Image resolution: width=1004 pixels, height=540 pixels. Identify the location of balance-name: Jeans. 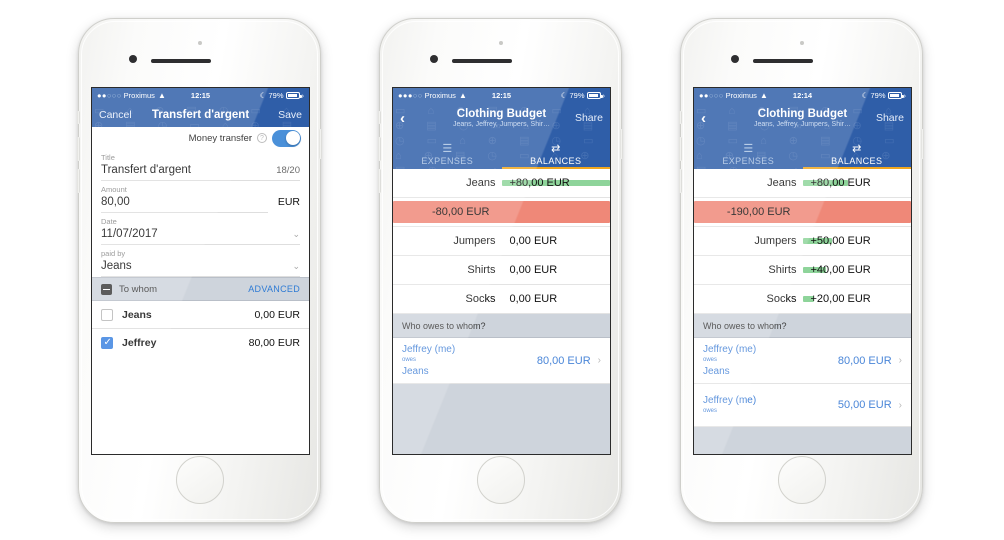
(782, 183).